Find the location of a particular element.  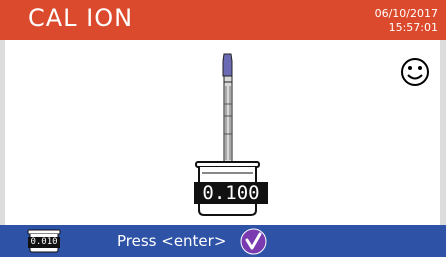

footer-bar: 0.010 Press <enter> is located at coordinates (223, 241).